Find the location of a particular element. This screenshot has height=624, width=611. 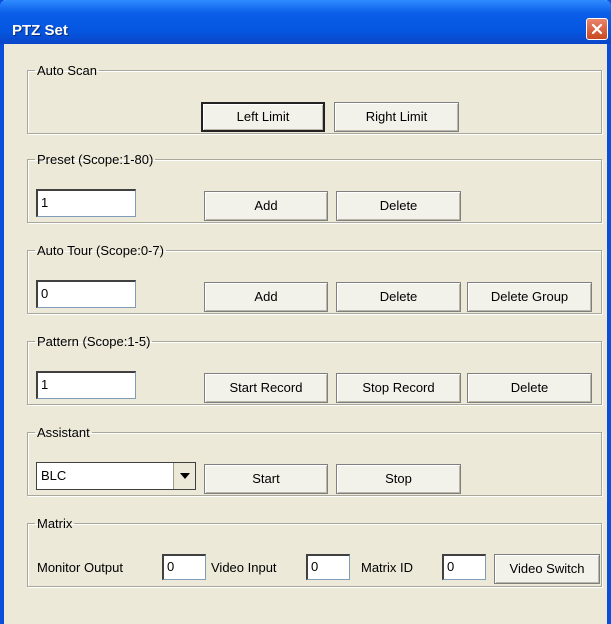

matrix-id-input: 0 is located at coordinates (464, 567).